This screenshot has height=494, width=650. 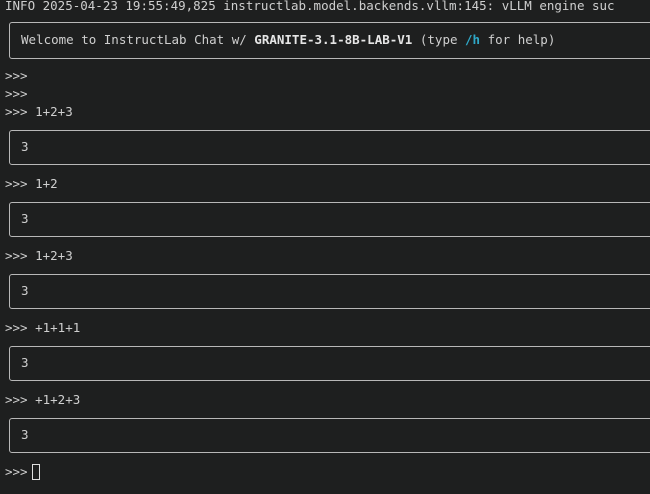 I want to click on text-cursor, so click(x=35, y=472).